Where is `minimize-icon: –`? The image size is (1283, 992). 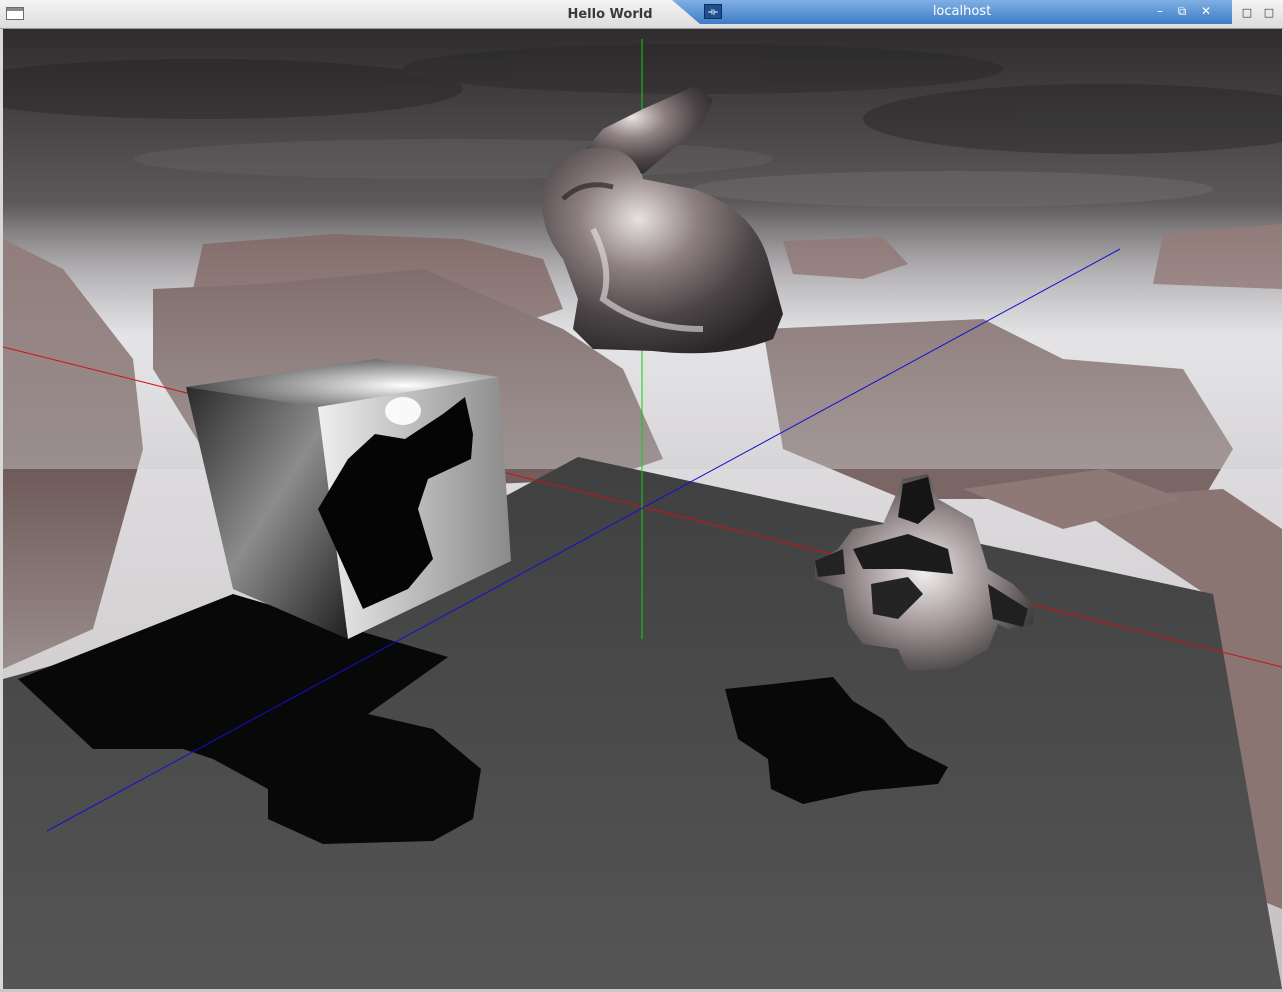 minimize-icon: – is located at coordinates (1160, 11).